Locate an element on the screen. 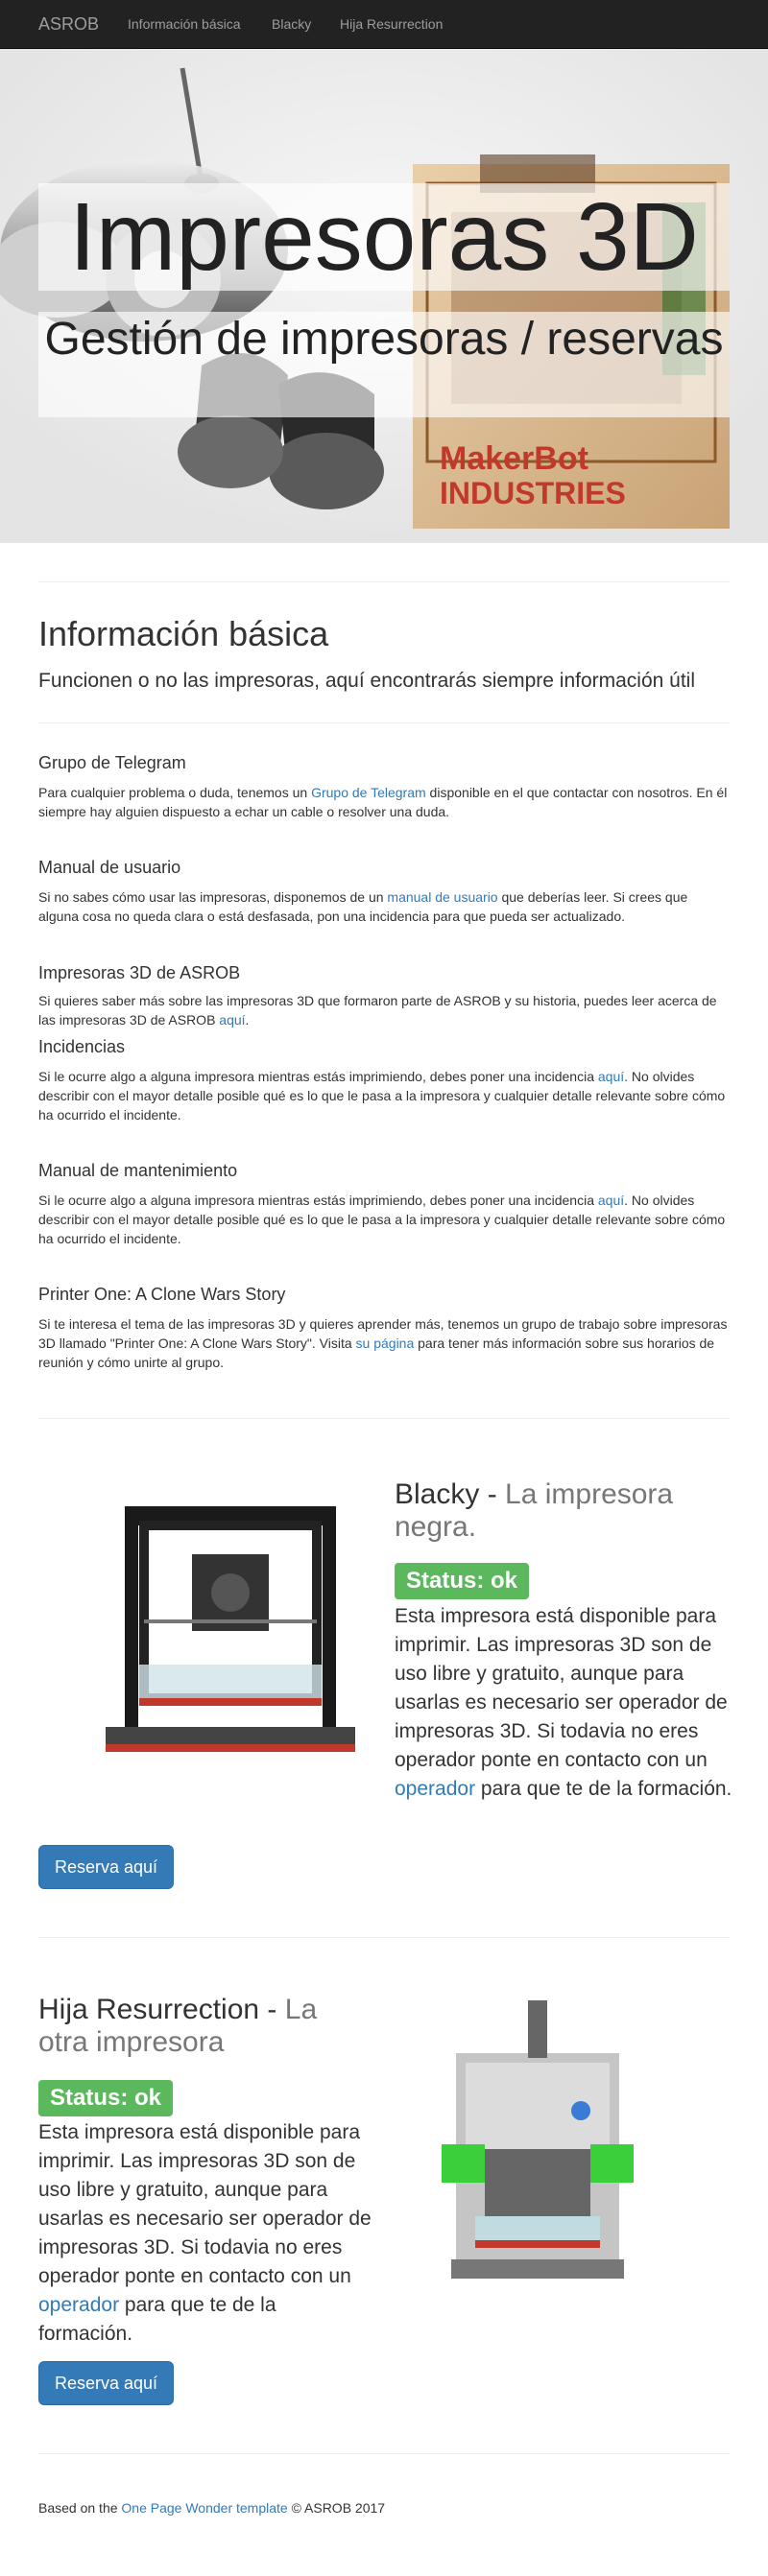 The height and width of the screenshot is (2576, 768). hero-title-box: Impresoras 3D is located at coordinates (384, 237).